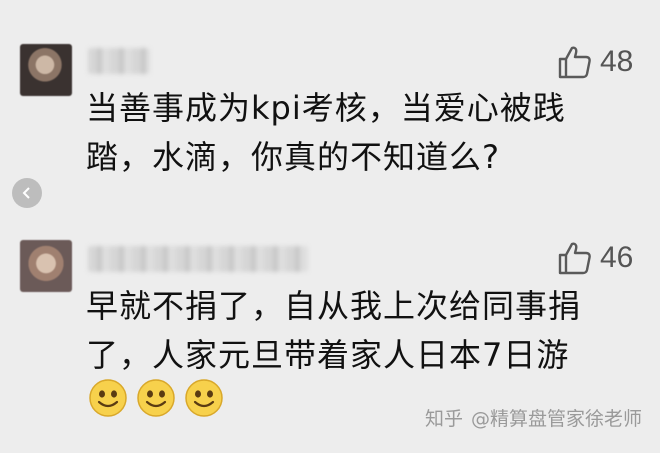 This screenshot has height=453, width=660. I want to click on like-count: 48, so click(617, 61).